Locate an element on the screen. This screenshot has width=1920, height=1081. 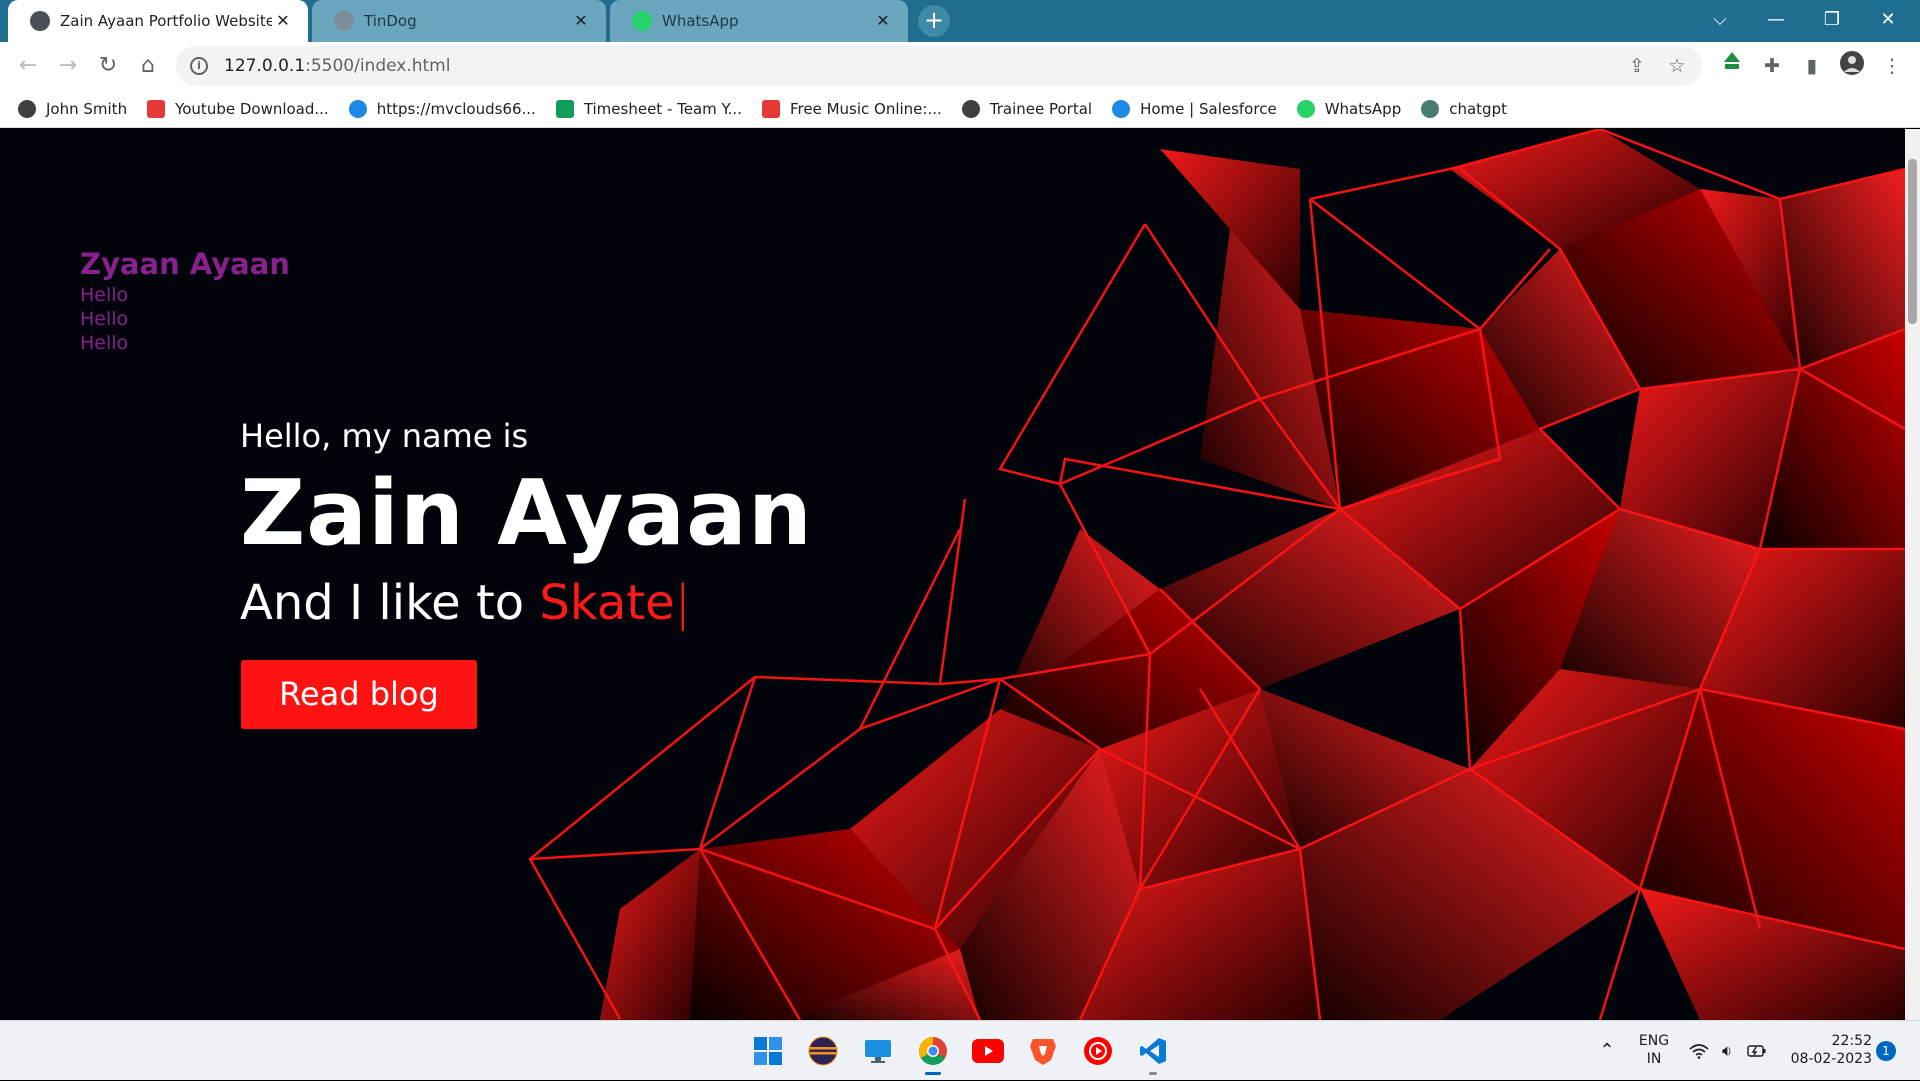
language-indicator: ENG IN is located at coordinates (1654, 1051).